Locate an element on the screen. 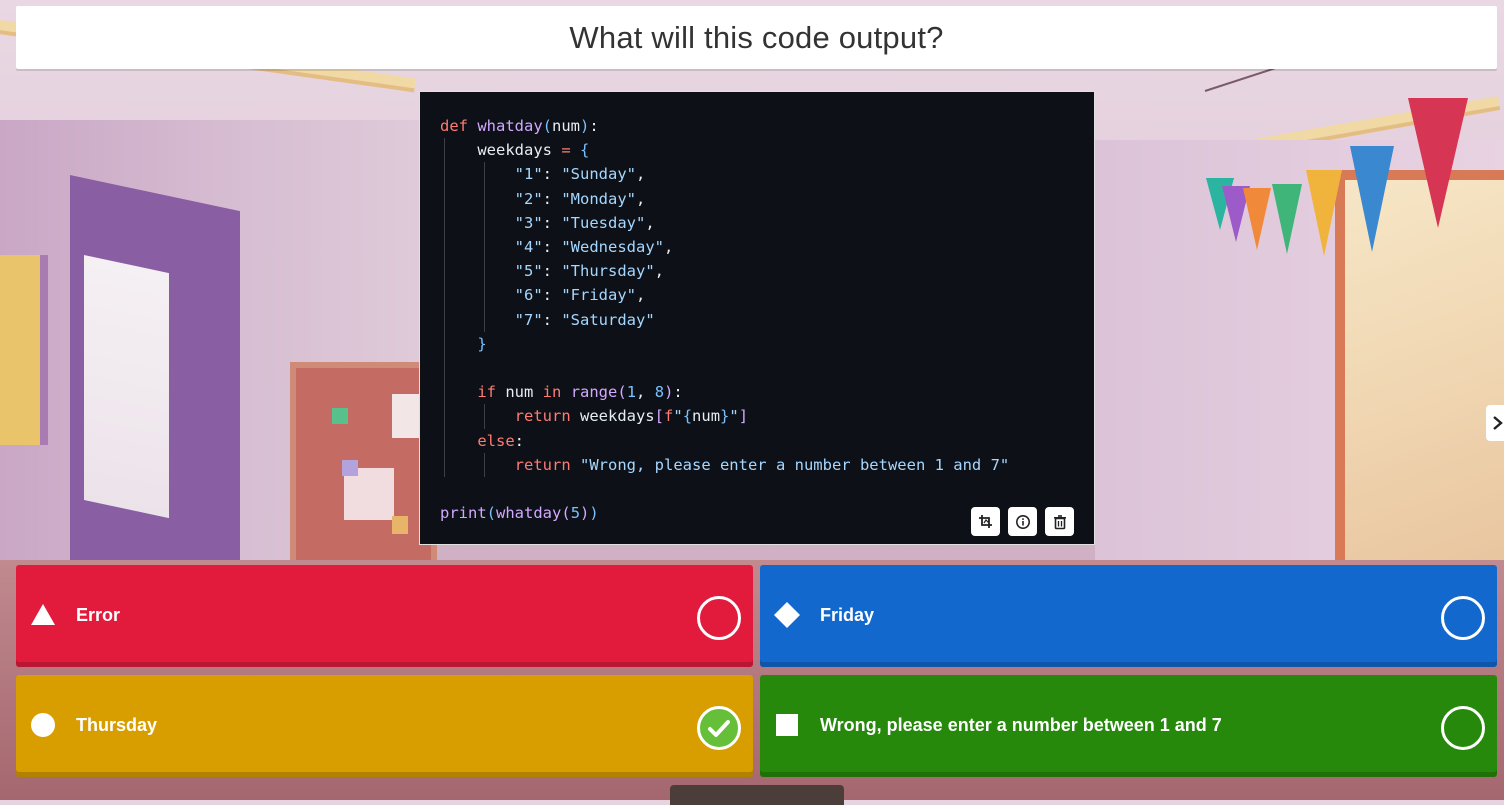 This screenshot has height=805, width=1504. chevron-right-icon is located at coordinates (1498, 423).